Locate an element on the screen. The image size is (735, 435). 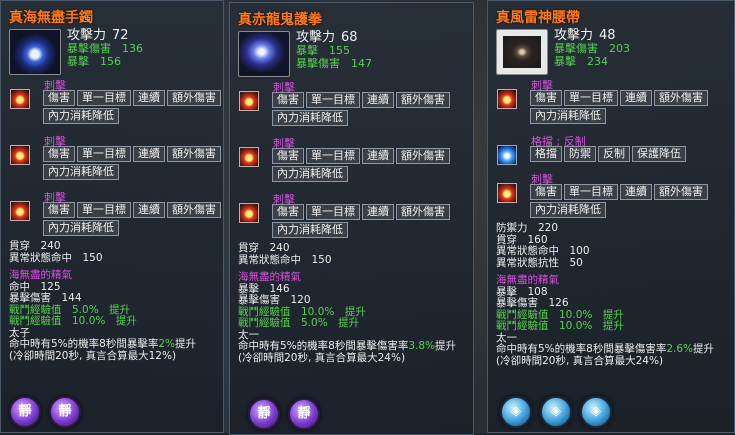
dark-belt-icon is located at coordinates (522, 52).